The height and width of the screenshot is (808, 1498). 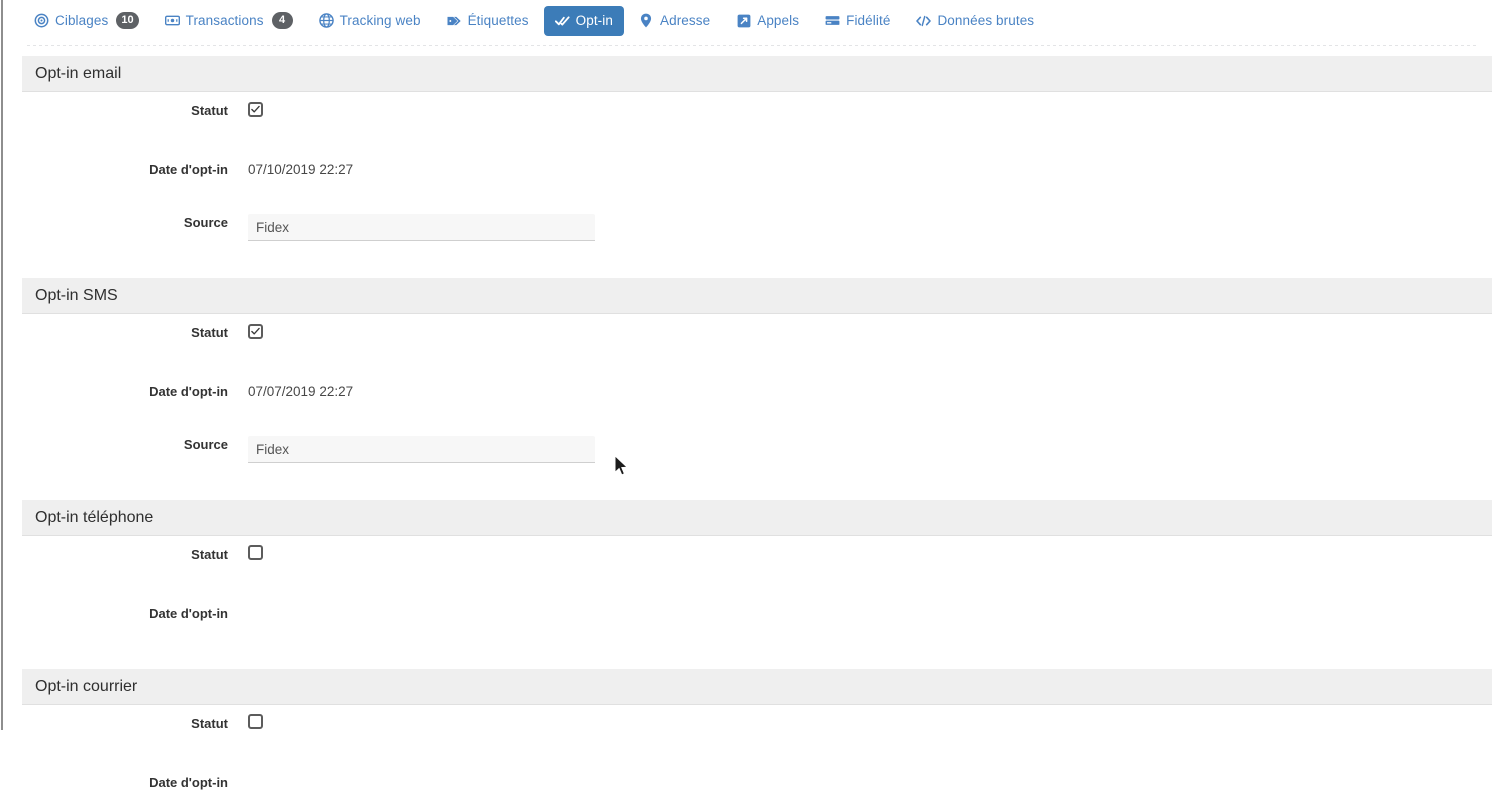 I want to click on section-title: Opt-in courrier, so click(x=757, y=687).